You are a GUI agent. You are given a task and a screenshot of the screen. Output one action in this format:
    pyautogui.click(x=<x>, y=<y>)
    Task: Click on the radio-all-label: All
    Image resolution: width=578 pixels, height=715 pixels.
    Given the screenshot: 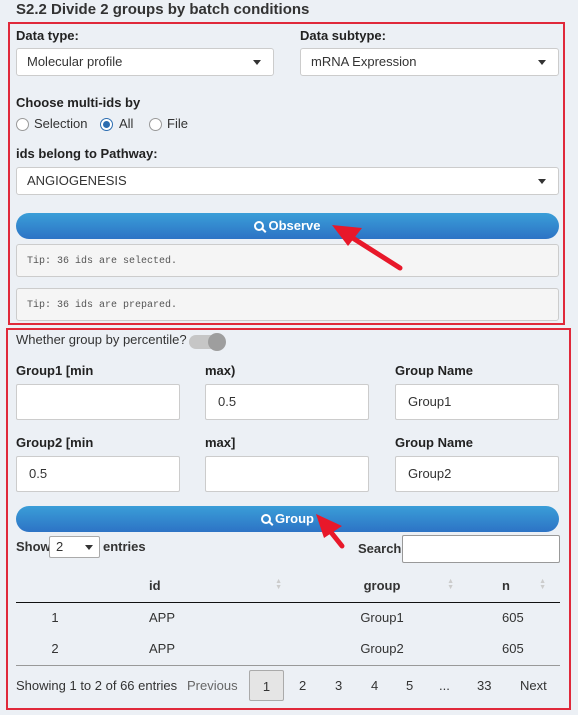 What is the action you would take?
    pyautogui.click(x=126, y=123)
    